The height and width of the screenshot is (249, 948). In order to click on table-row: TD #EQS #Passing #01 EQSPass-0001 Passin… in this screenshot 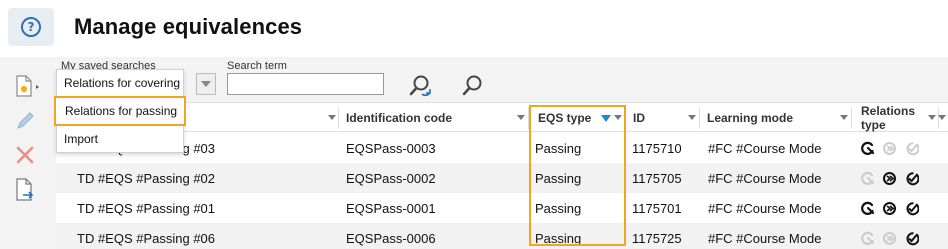, I will do `click(502, 208)`.